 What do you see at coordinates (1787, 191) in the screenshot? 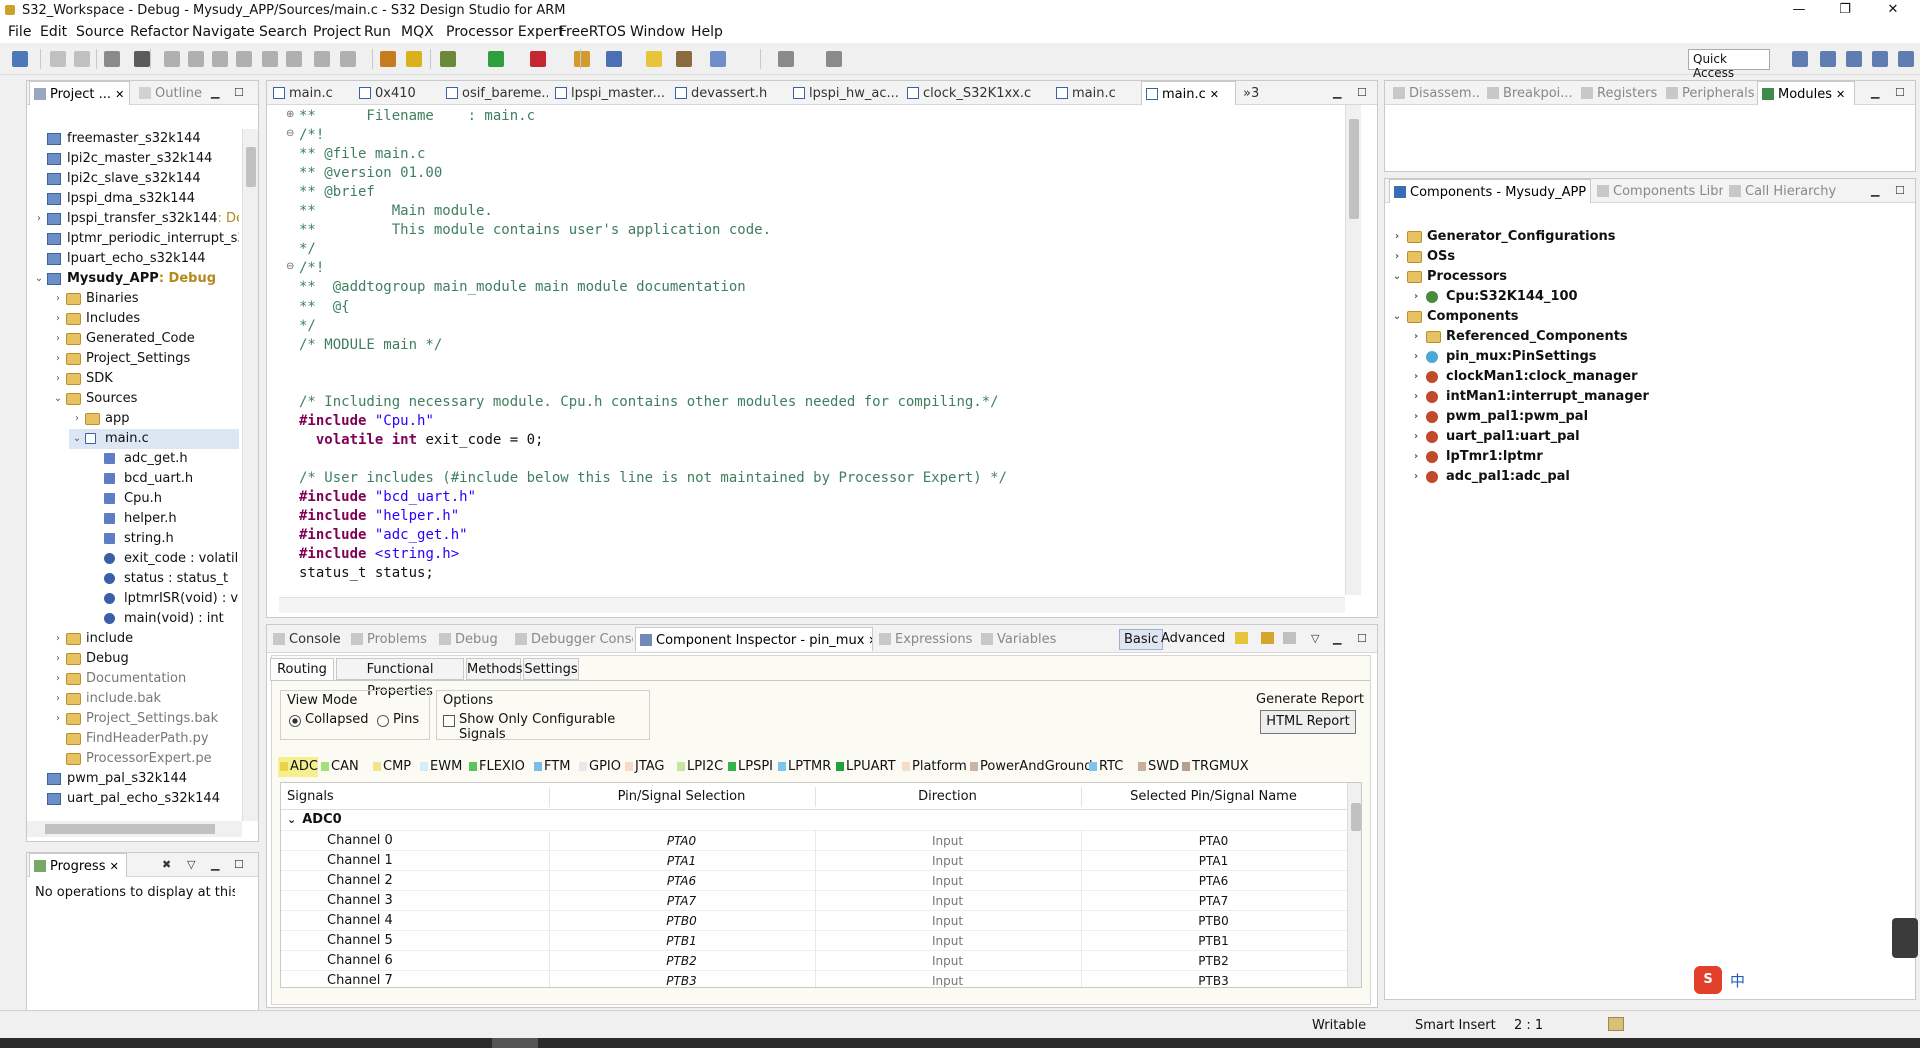
I see `tab-components-2: Call Hierarchy` at bounding box center [1787, 191].